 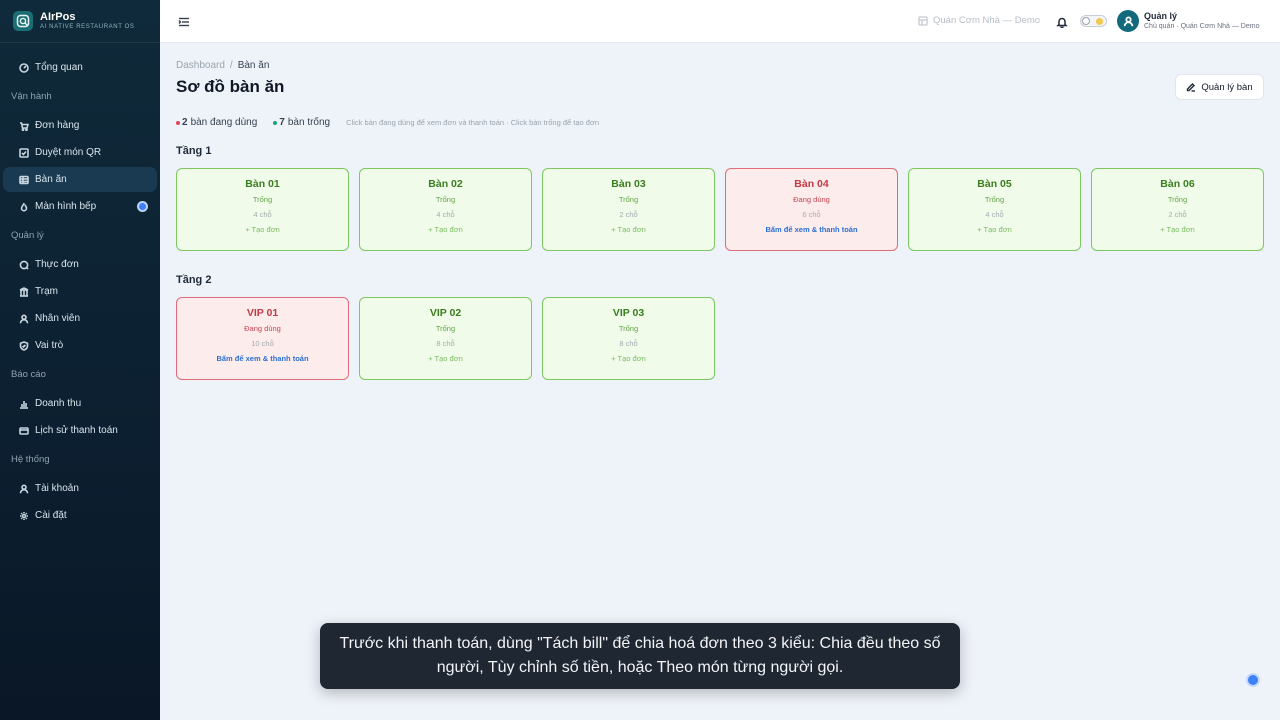 I want to click on bell-icon, so click(x=1062, y=22).